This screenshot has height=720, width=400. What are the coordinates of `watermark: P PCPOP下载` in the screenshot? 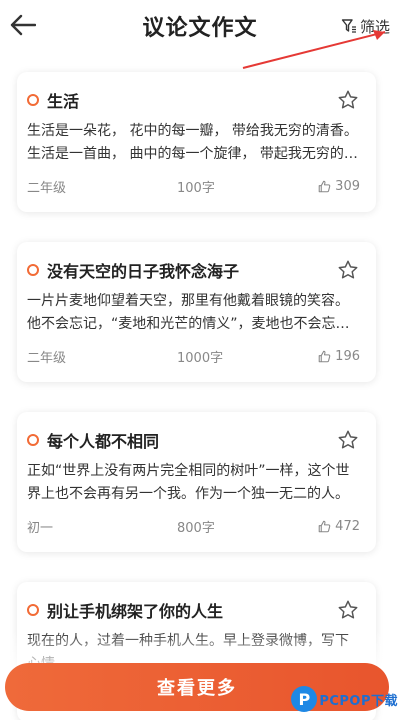 It's located at (344, 699).